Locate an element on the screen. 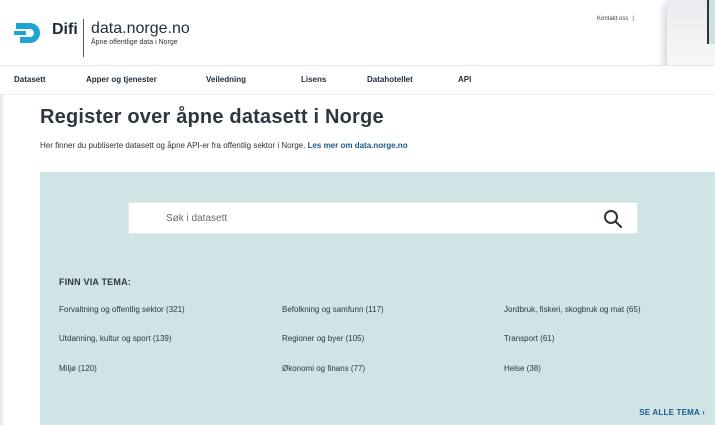 This screenshot has width=715, height=425. search-input is located at coordinates (359, 218).